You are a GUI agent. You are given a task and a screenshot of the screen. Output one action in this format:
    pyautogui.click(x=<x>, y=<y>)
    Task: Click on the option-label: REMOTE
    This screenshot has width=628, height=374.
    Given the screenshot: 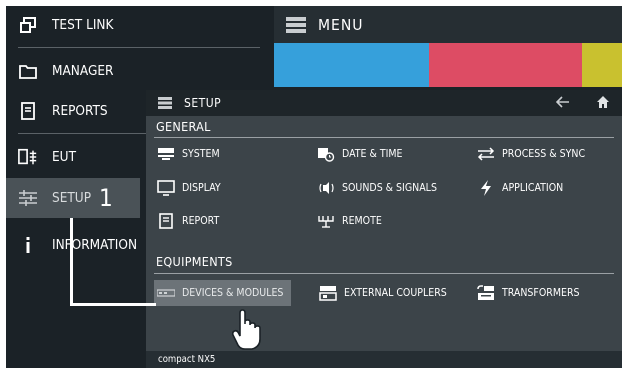 What is the action you would take?
    pyautogui.click(x=362, y=221)
    